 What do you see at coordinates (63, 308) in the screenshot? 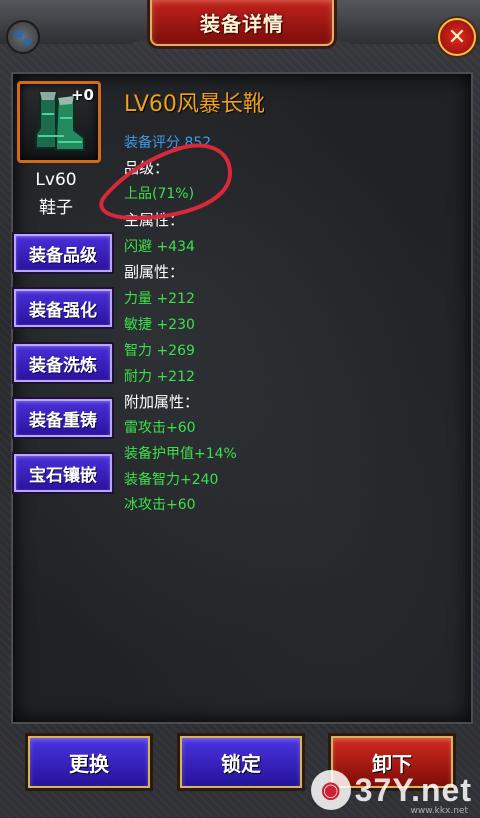
I see `equip-enhance-button: 装备强化` at bounding box center [63, 308].